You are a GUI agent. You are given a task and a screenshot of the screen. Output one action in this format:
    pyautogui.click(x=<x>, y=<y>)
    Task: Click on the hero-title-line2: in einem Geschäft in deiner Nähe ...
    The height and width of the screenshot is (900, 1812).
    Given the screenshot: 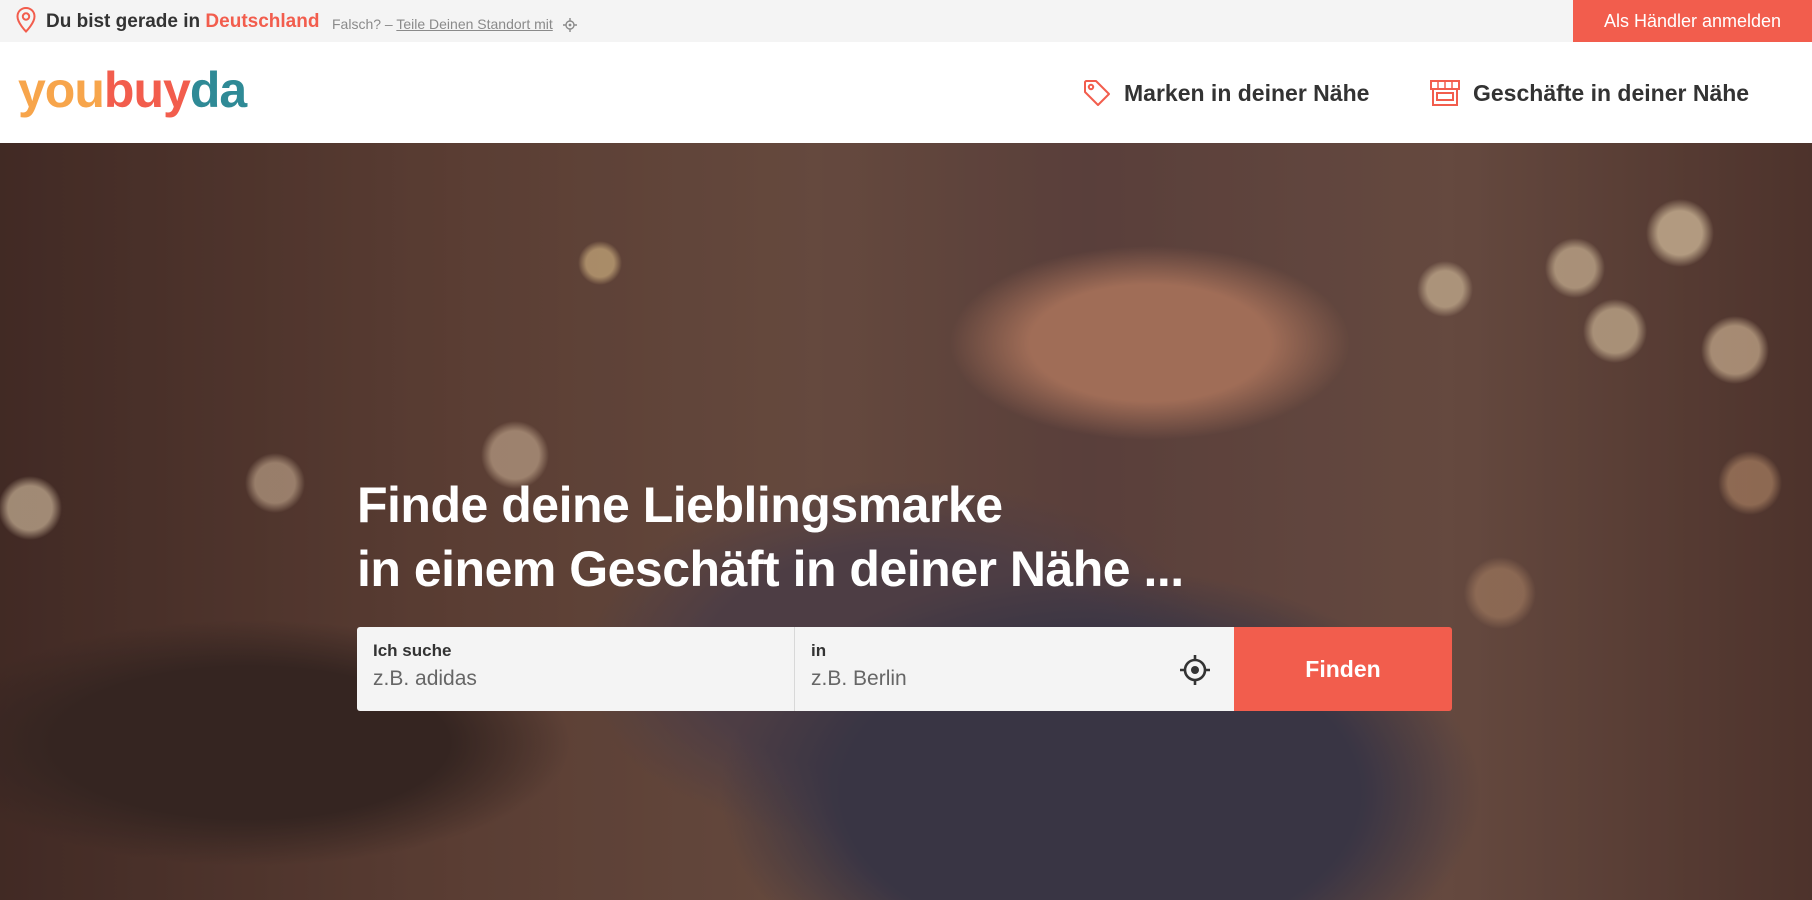 What is the action you would take?
    pyautogui.click(x=770, y=569)
    